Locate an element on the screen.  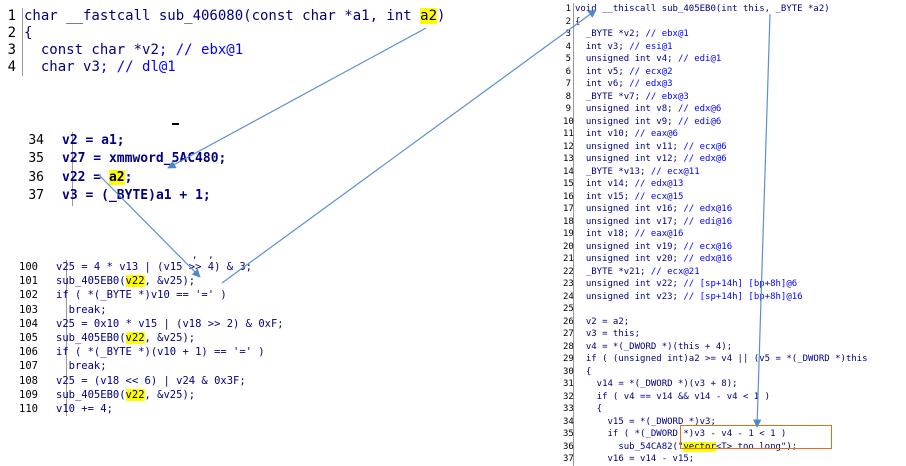
arrow-v22-to-call-arg is located at coordinates (149, 225).